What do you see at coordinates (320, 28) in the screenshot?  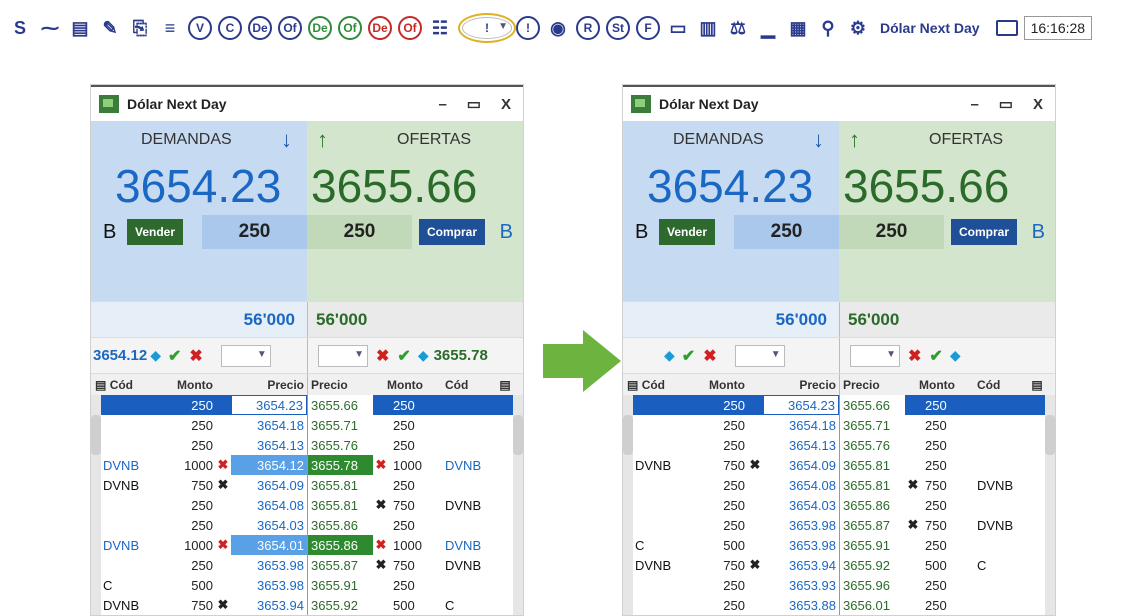 I see `de-green-circle-icon: De` at bounding box center [320, 28].